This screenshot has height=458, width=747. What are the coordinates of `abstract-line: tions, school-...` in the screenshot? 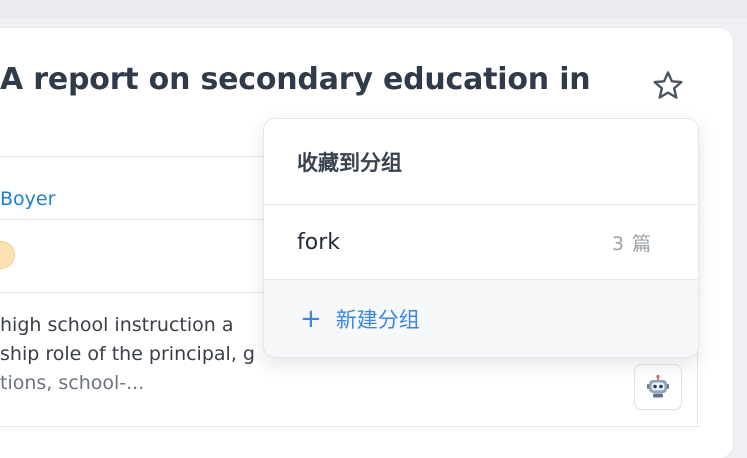 It's located at (72, 383).